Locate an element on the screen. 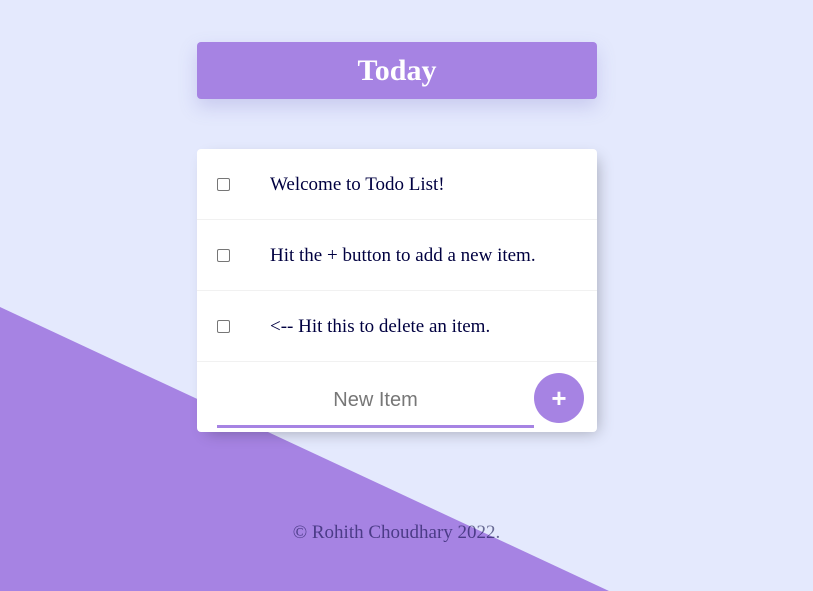  new-item-form: + is located at coordinates (397, 397).